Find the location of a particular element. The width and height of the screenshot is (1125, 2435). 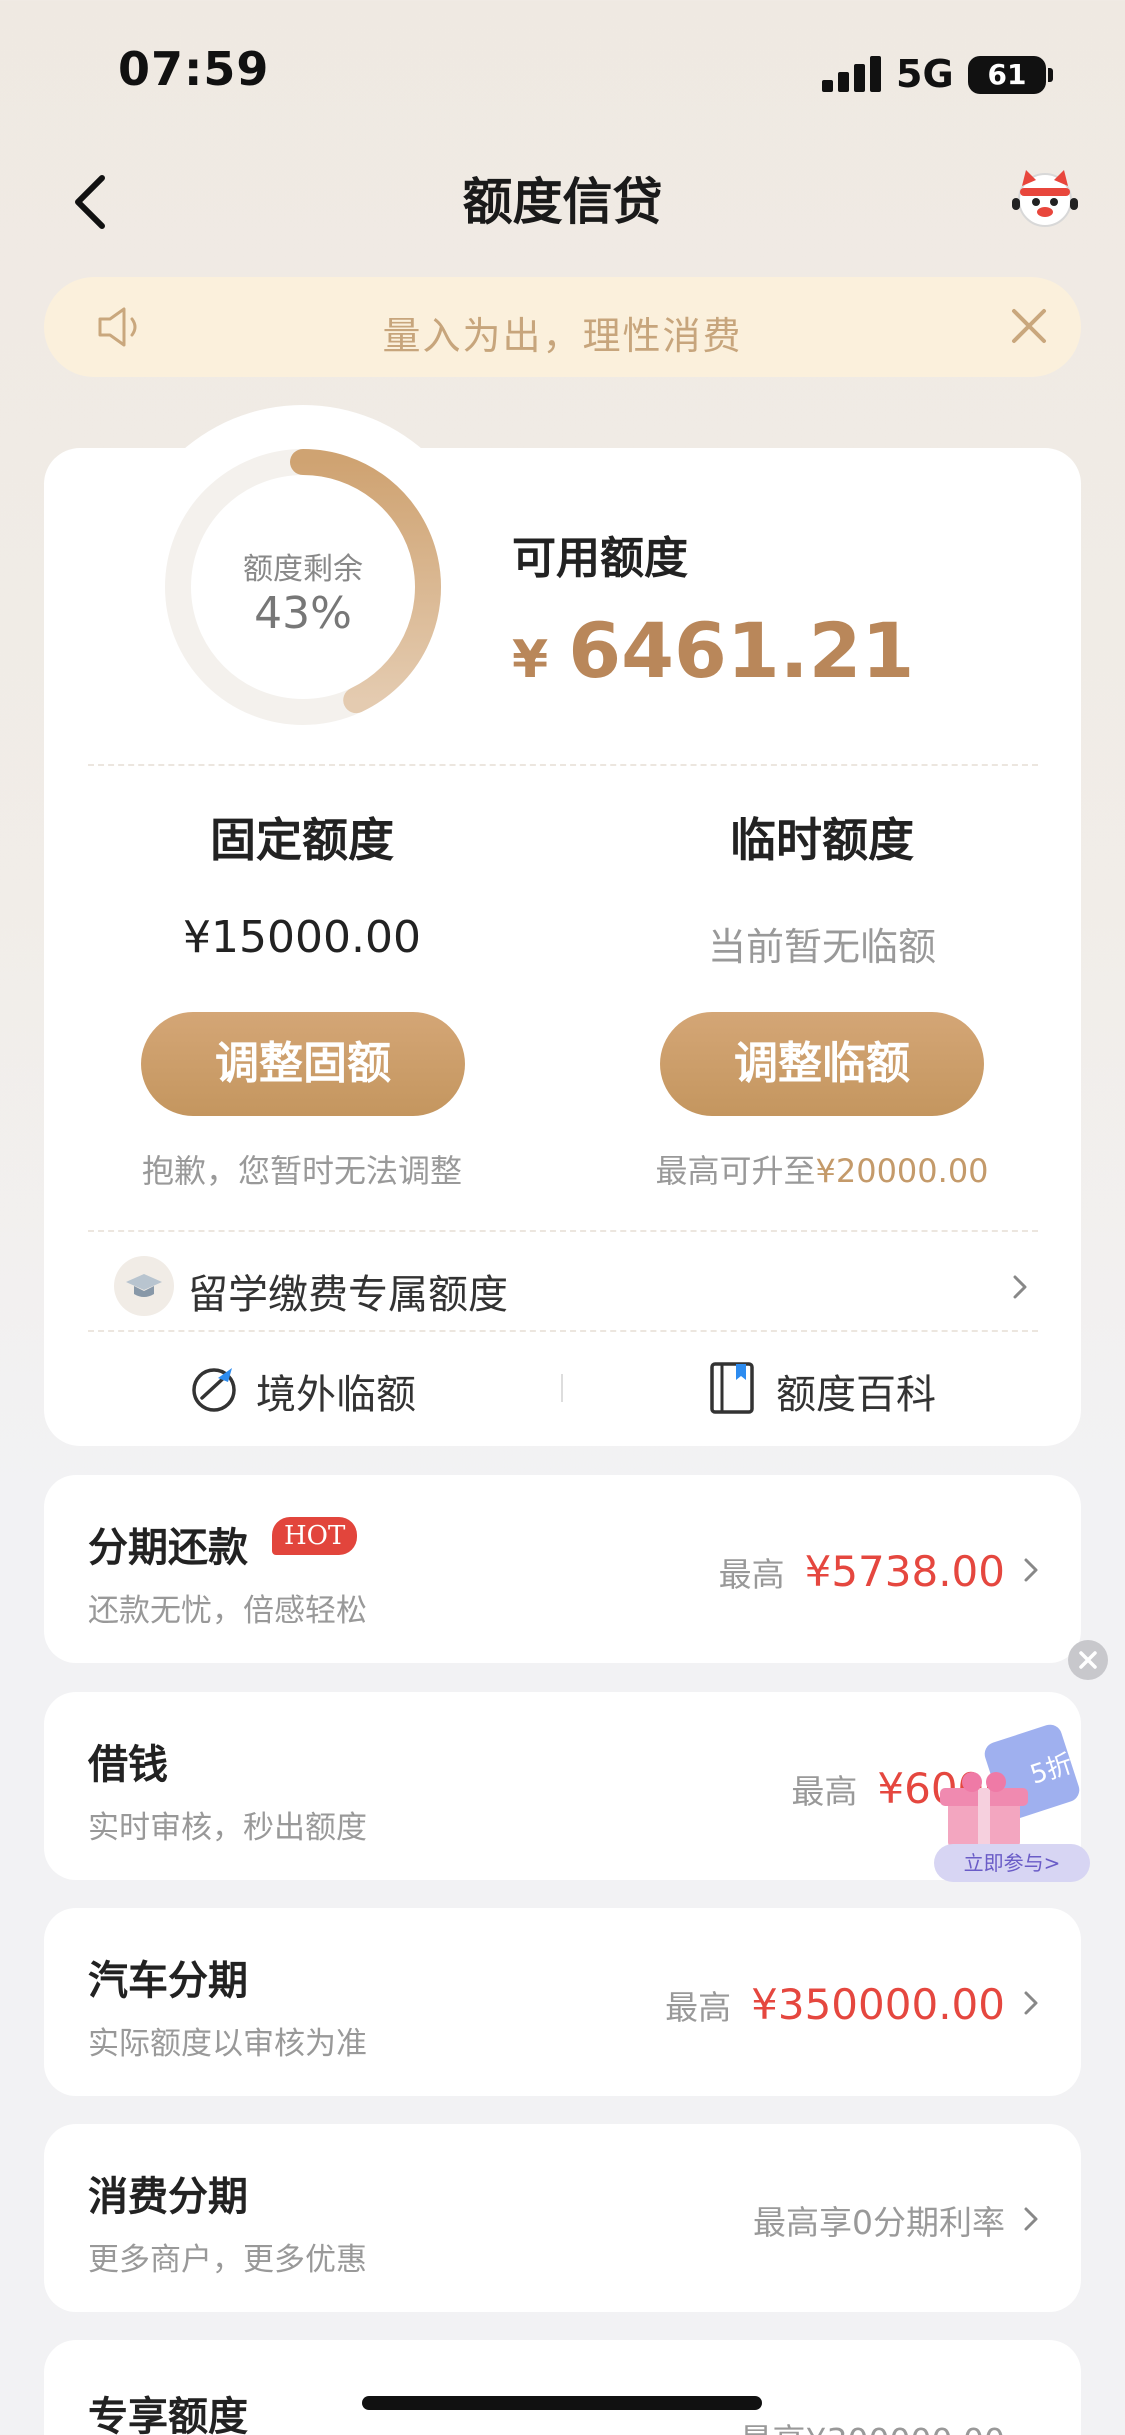

available-amount-value: 6461.21 is located at coordinates (741, 650).